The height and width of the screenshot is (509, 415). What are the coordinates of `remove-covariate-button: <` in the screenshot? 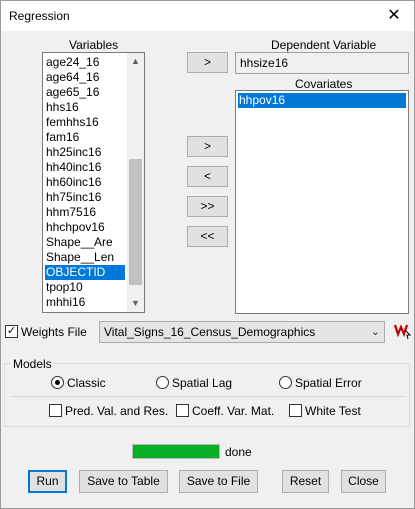 It's located at (207, 176).